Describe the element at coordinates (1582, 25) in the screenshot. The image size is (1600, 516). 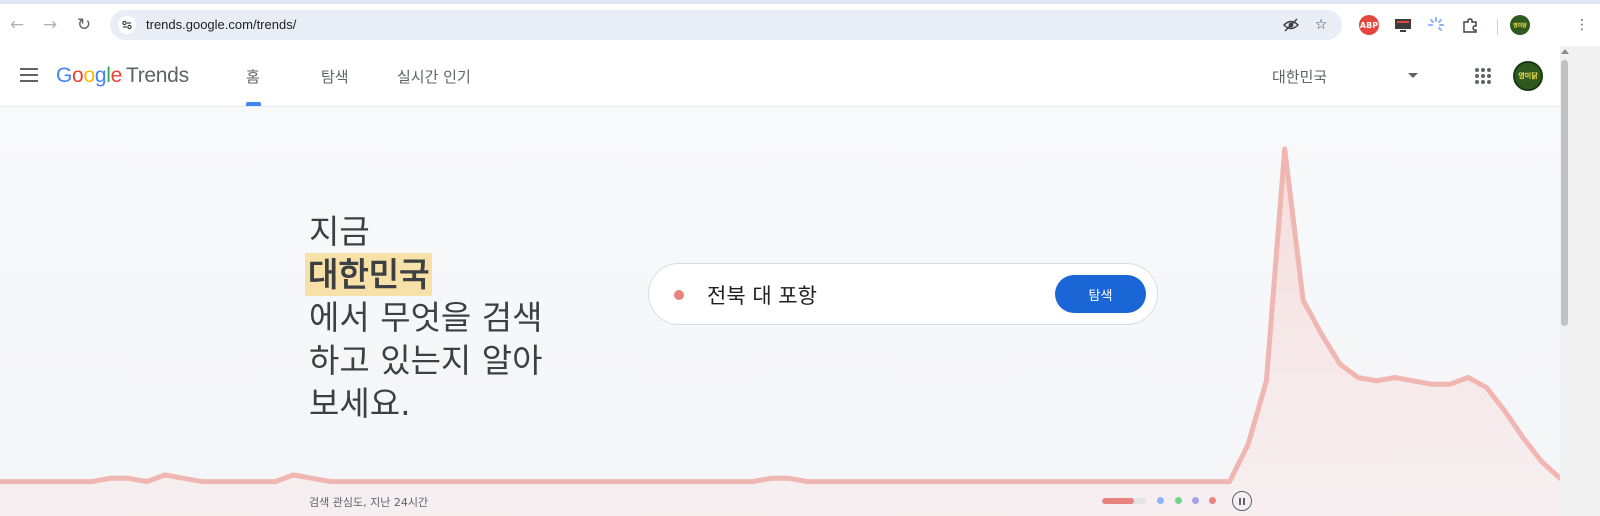
I see `more-menu-icon: ⋮` at that location.